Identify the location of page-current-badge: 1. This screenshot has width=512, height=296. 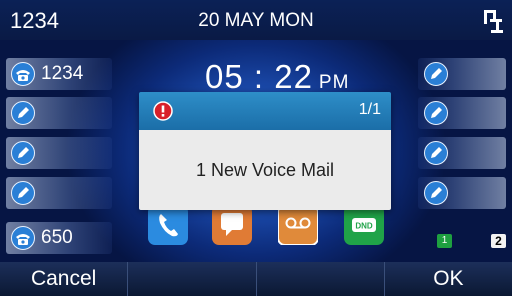
(444, 241).